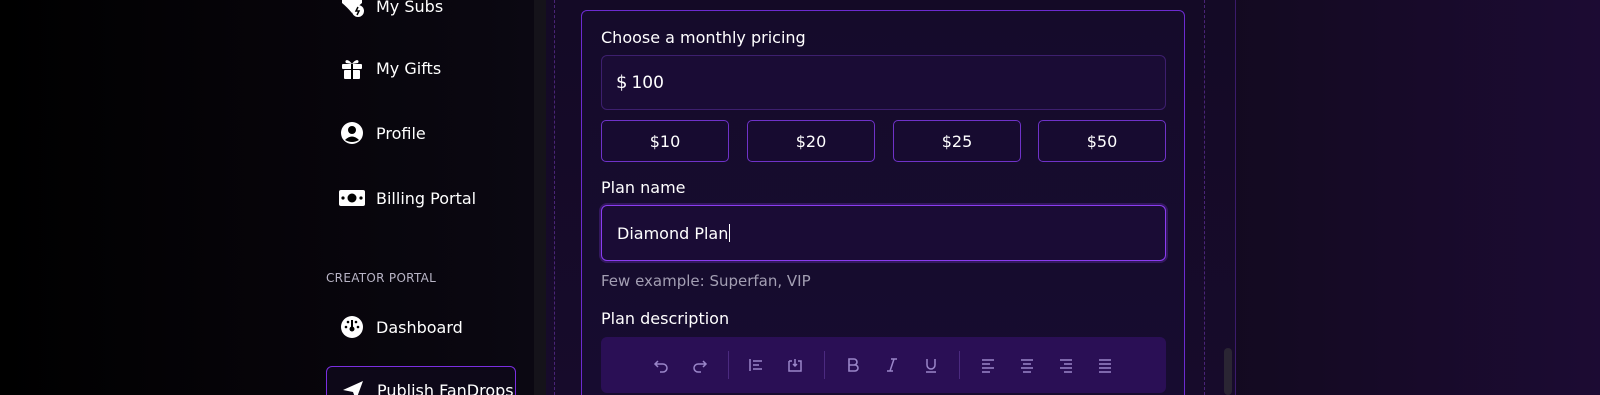 The height and width of the screenshot is (395, 1600). What do you see at coordinates (1228, 371) in the screenshot?
I see `scrollbar-thumb` at bounding box center [1228, 371].